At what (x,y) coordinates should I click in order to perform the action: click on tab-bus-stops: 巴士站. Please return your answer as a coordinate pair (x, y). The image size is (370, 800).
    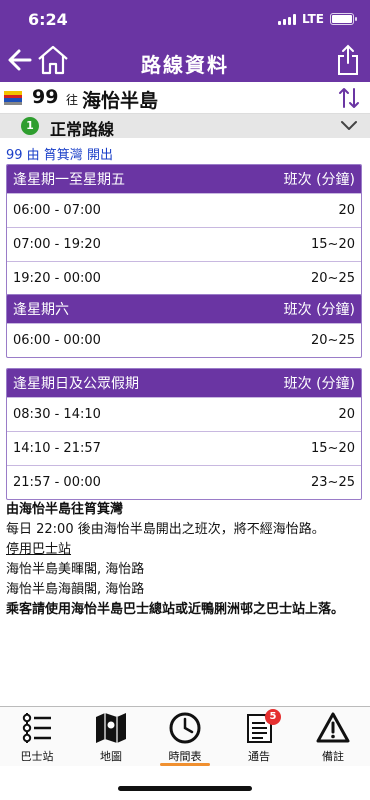
    Looking at the image, I should click on (37, 737).